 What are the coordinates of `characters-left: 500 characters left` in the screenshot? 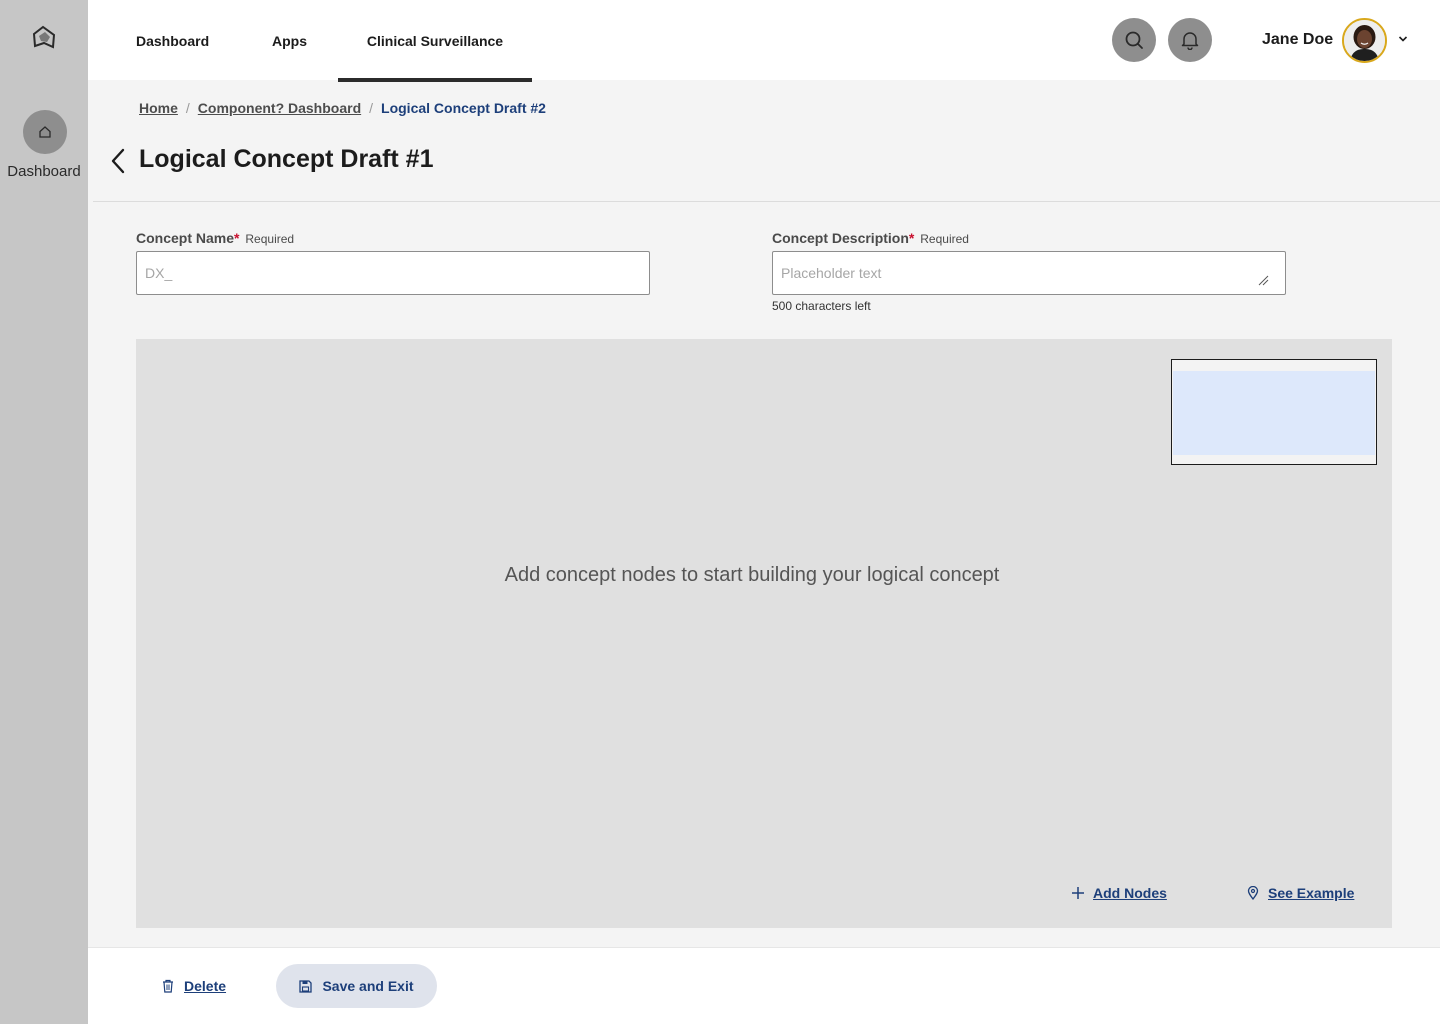 It's located at (821, 306).